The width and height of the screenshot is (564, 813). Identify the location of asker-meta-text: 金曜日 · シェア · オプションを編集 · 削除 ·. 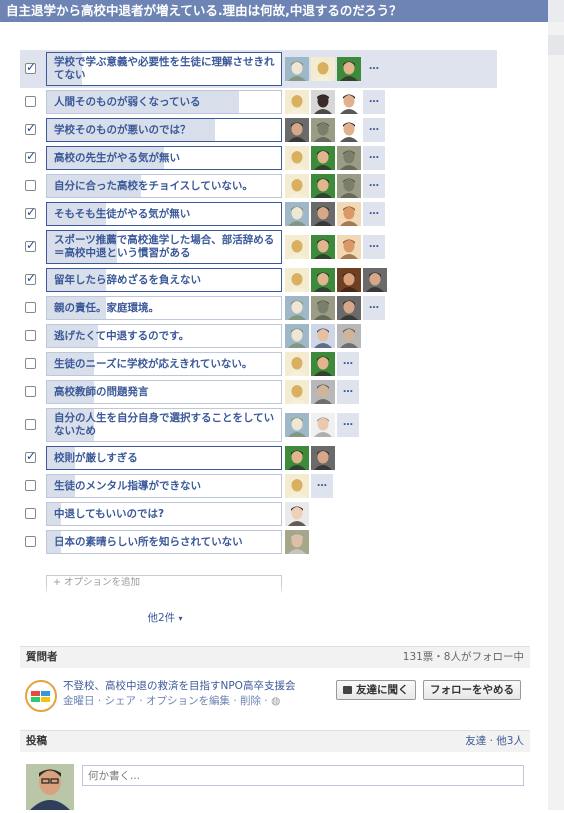
(165, 701).